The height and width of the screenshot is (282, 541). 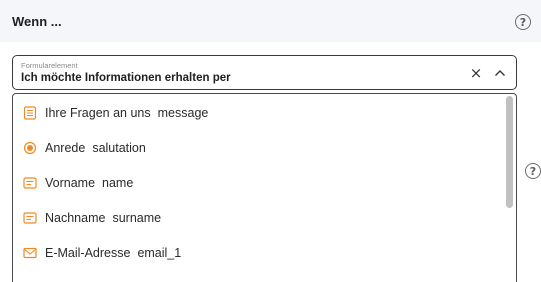 I want to click on option-label: E-Mail-Adresse, so click(x=88, y=253).